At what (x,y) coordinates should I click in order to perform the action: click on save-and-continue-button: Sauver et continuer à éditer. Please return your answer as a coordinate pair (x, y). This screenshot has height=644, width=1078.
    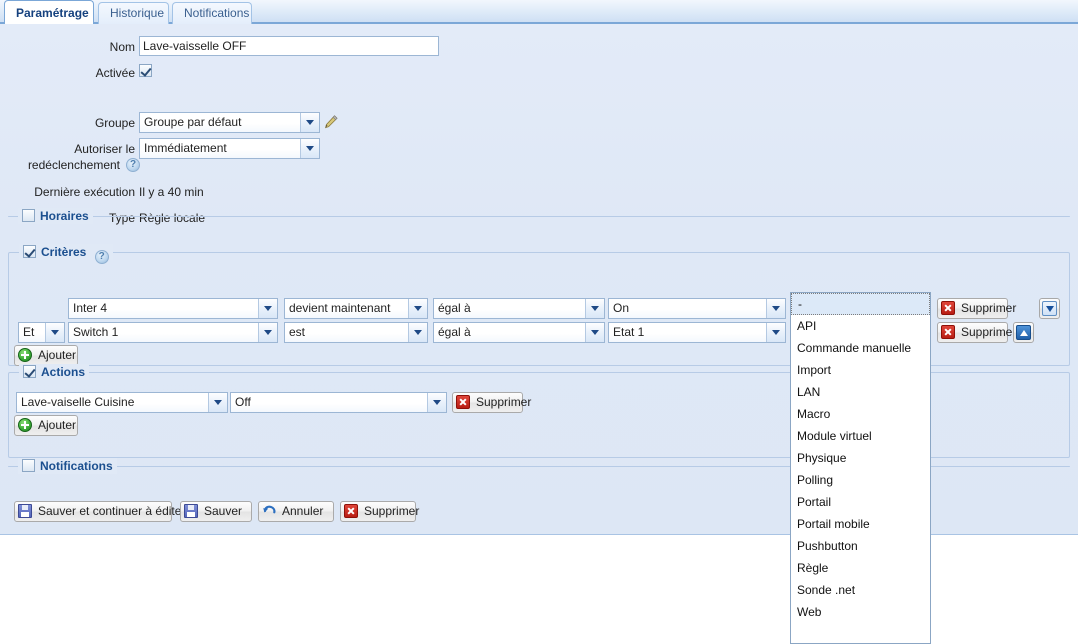
    Looking at the image, I should click on (99, 511).